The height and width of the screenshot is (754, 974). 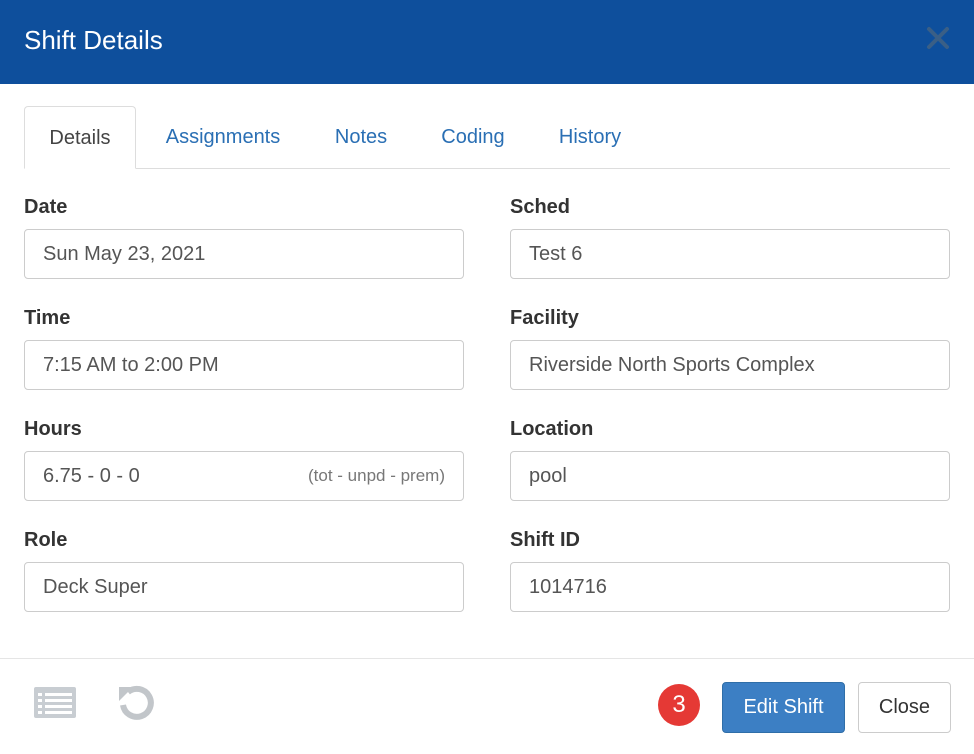 What do you see at coordinates (376, 475) in the screenshot?
I see `hours-hint: (tot - unpd - prem)` at bounding box center [376, 475].